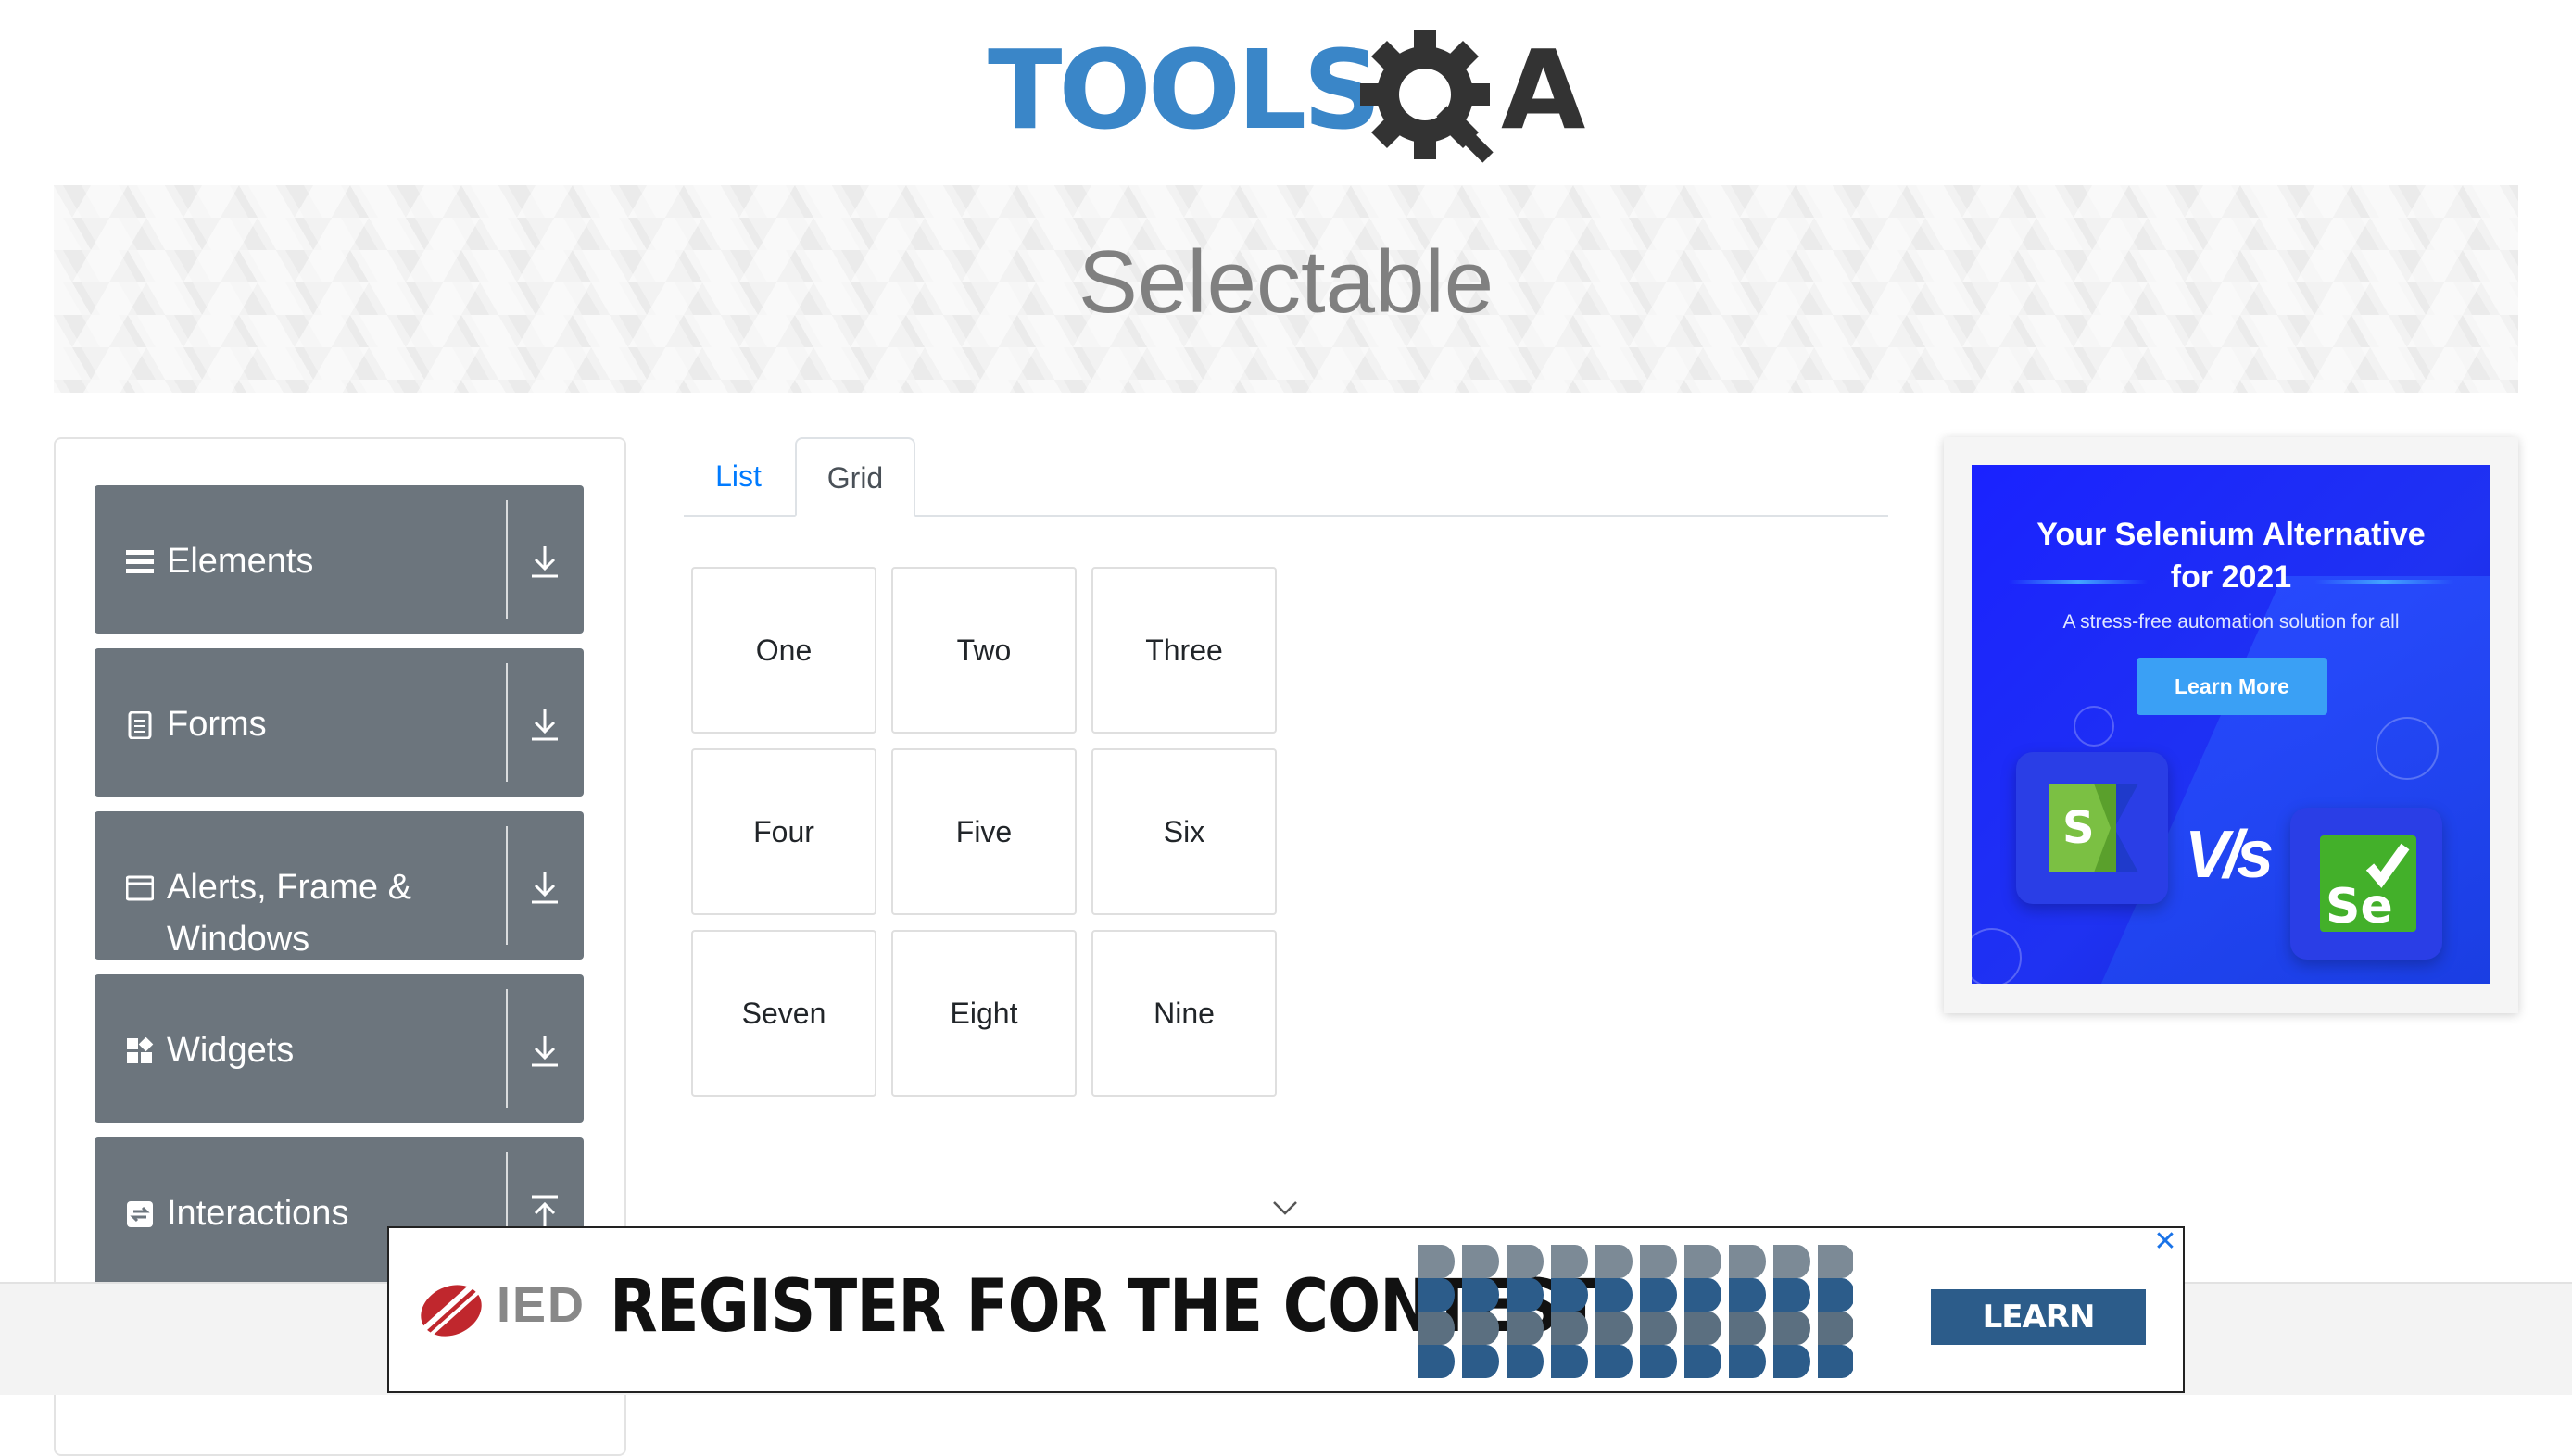  I want to click on logo-text-a: A, so click(1543, 90).